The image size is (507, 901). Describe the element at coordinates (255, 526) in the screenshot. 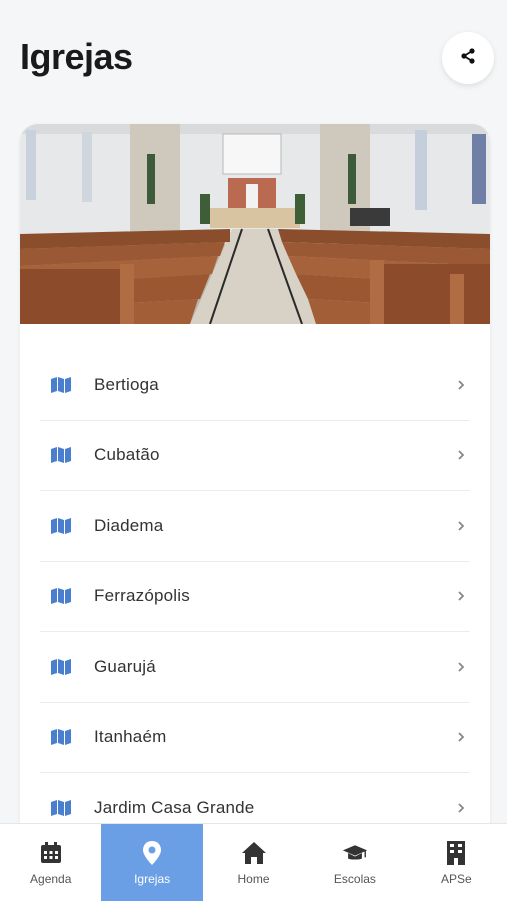

I see `church-list-item: Diadema` at that location.